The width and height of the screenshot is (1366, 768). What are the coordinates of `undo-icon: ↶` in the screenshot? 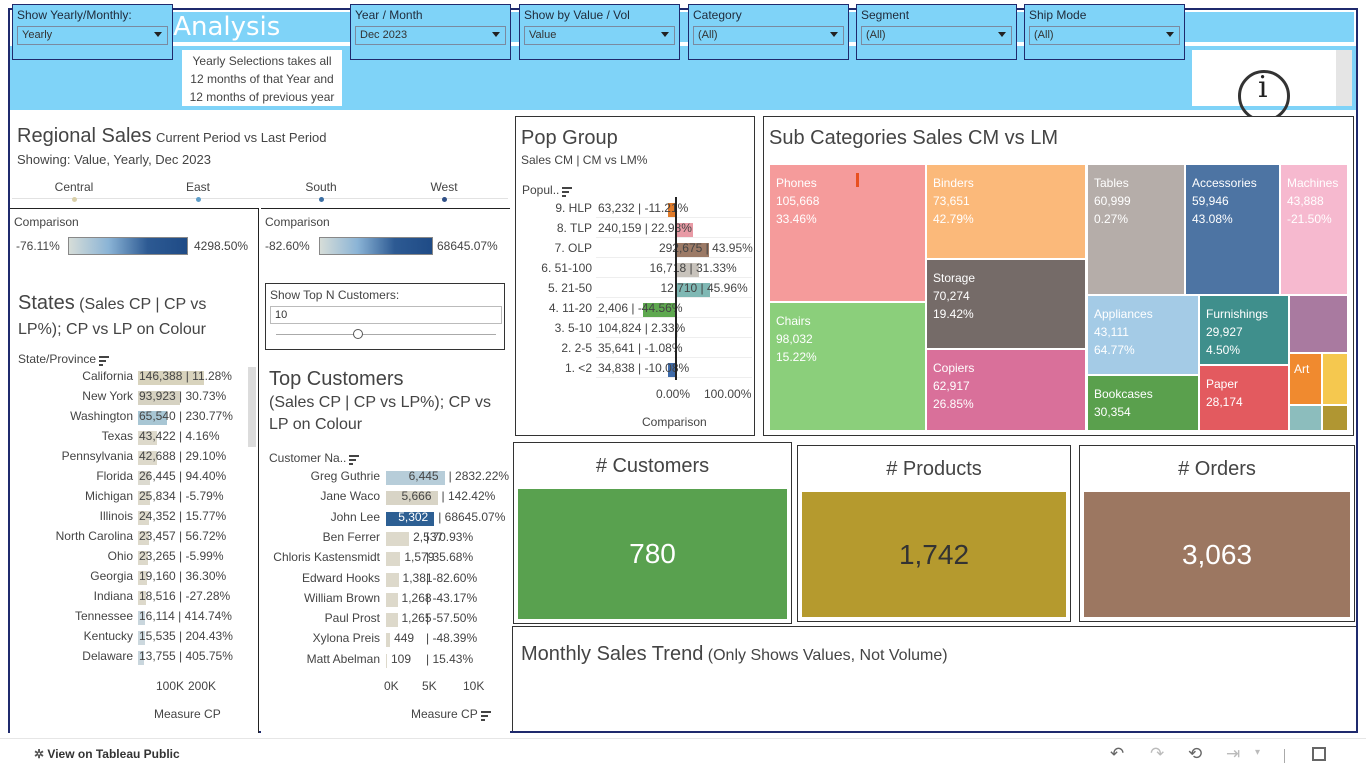 It's located at (1117, 754).